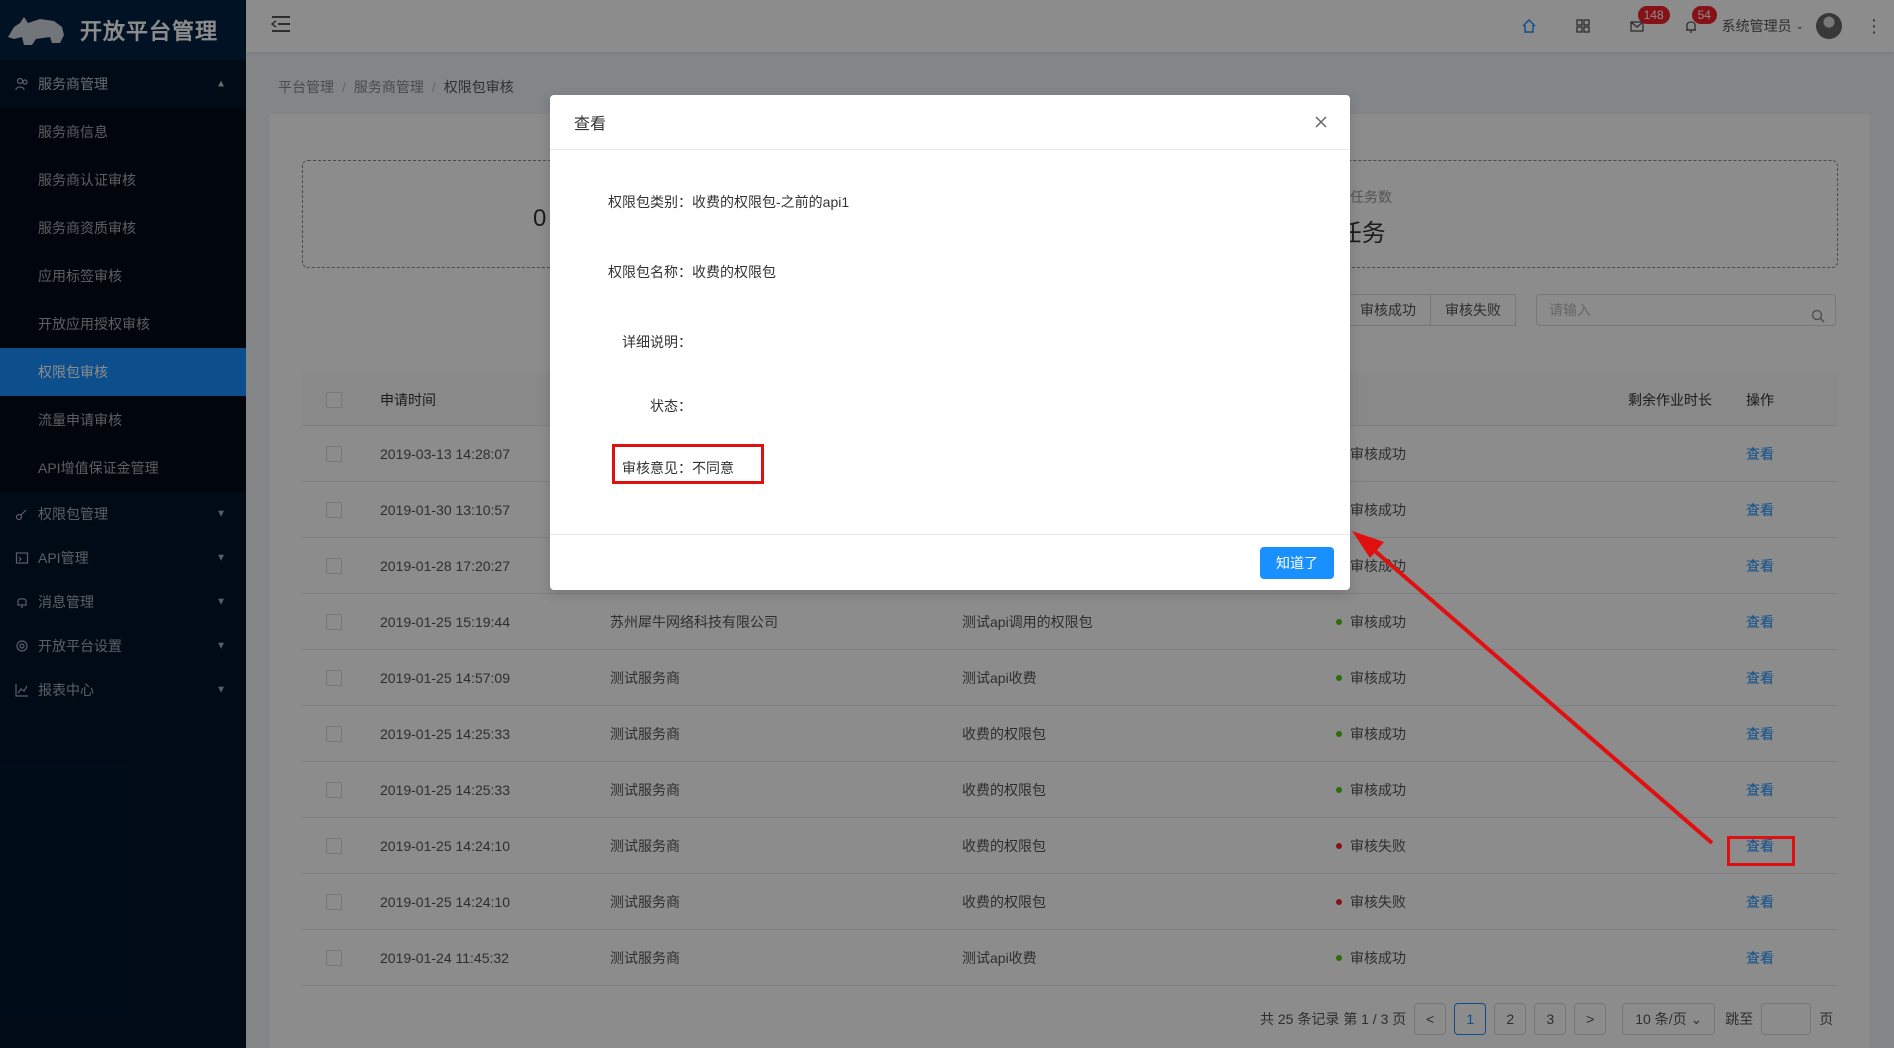 The height and width of the screenshot is (1048, 1894). Describe the element at coordinates (657, 342) in the screenshot. I see `field-description: 详细说明：` at that location.